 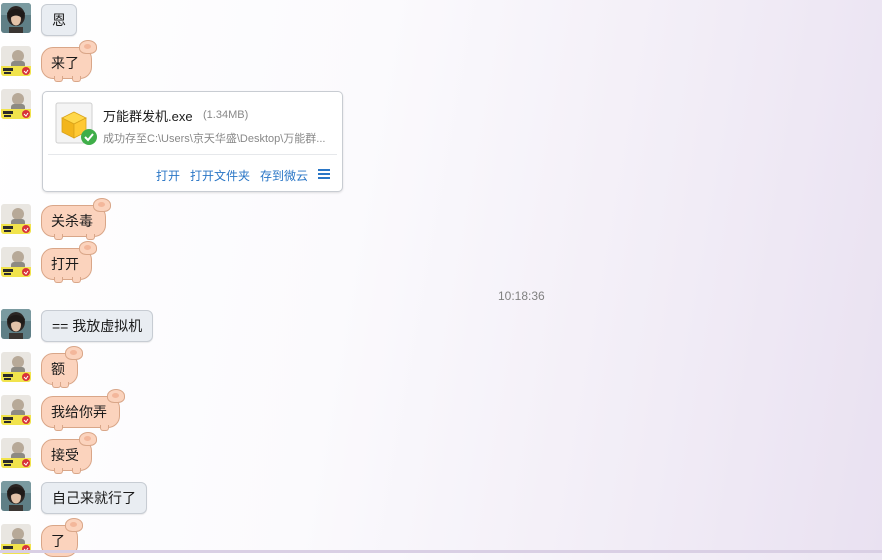 What do you see at coordinates (148, 115) in the screenshot?
I see `file-name: 万能群发机.exe` at bounding box center [148, 115].